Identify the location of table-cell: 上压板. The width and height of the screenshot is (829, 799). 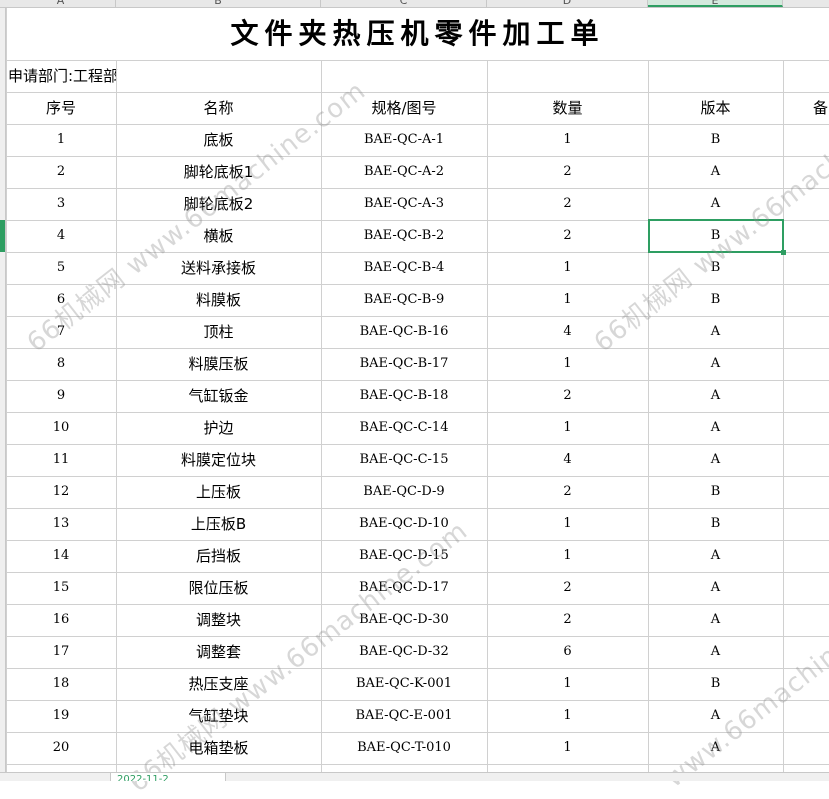
(218, 492).